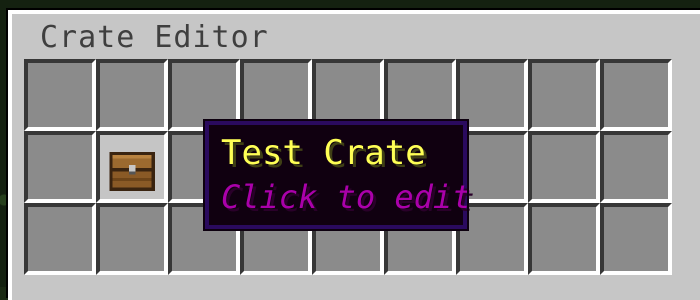 This screenshot has width=700, height=300. I want to click on window-title: Crate Editor, so click(154, 37).